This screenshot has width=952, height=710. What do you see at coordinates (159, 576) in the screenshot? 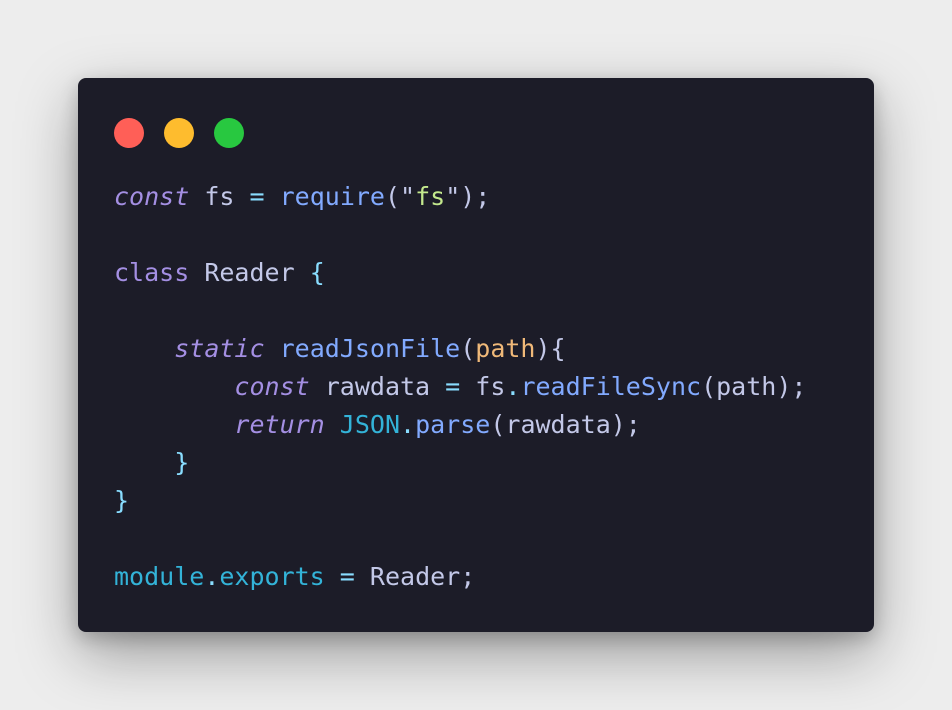
I see `code-token: module` at bounding box center [159, 576].